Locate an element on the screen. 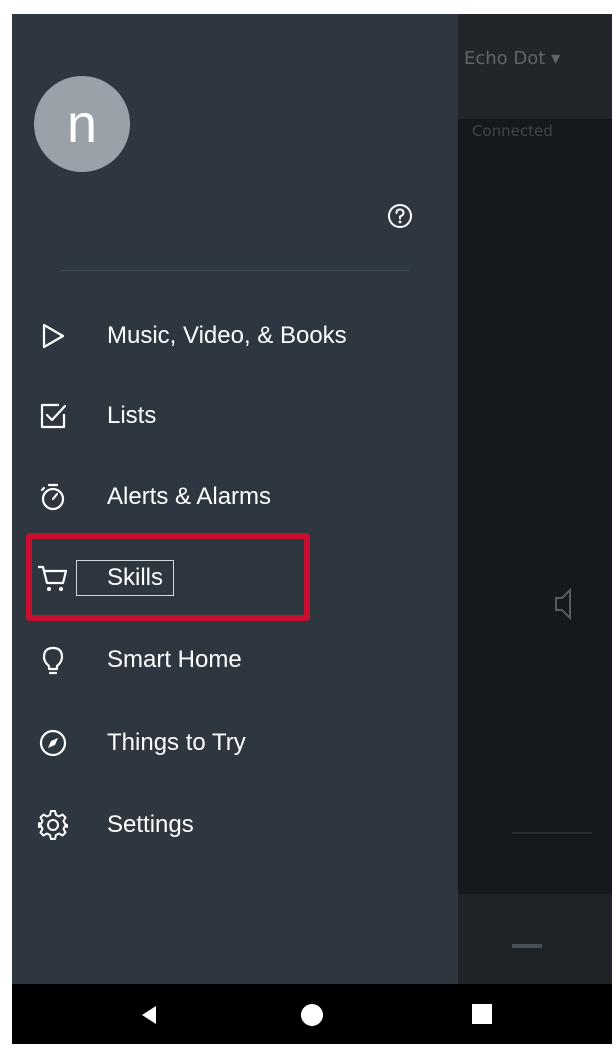 The image size is (616, 1052). menu-item-things-to-try: Things to Try is located at coordinates (235, 743).